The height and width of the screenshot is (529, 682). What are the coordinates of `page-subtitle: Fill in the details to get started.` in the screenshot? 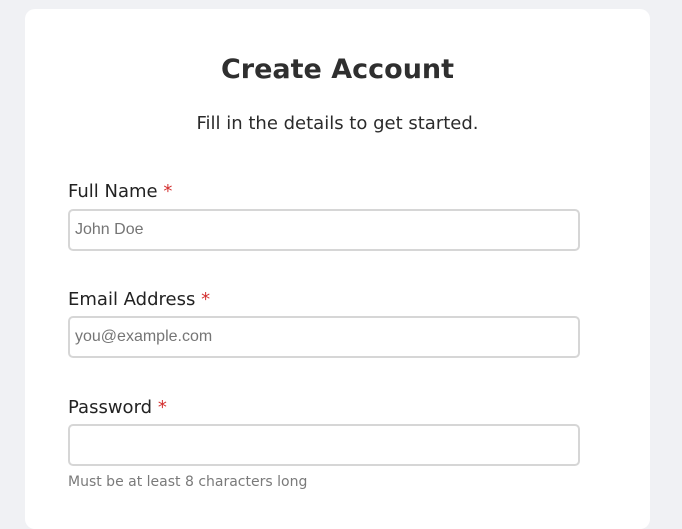 It's located at (337, 123).